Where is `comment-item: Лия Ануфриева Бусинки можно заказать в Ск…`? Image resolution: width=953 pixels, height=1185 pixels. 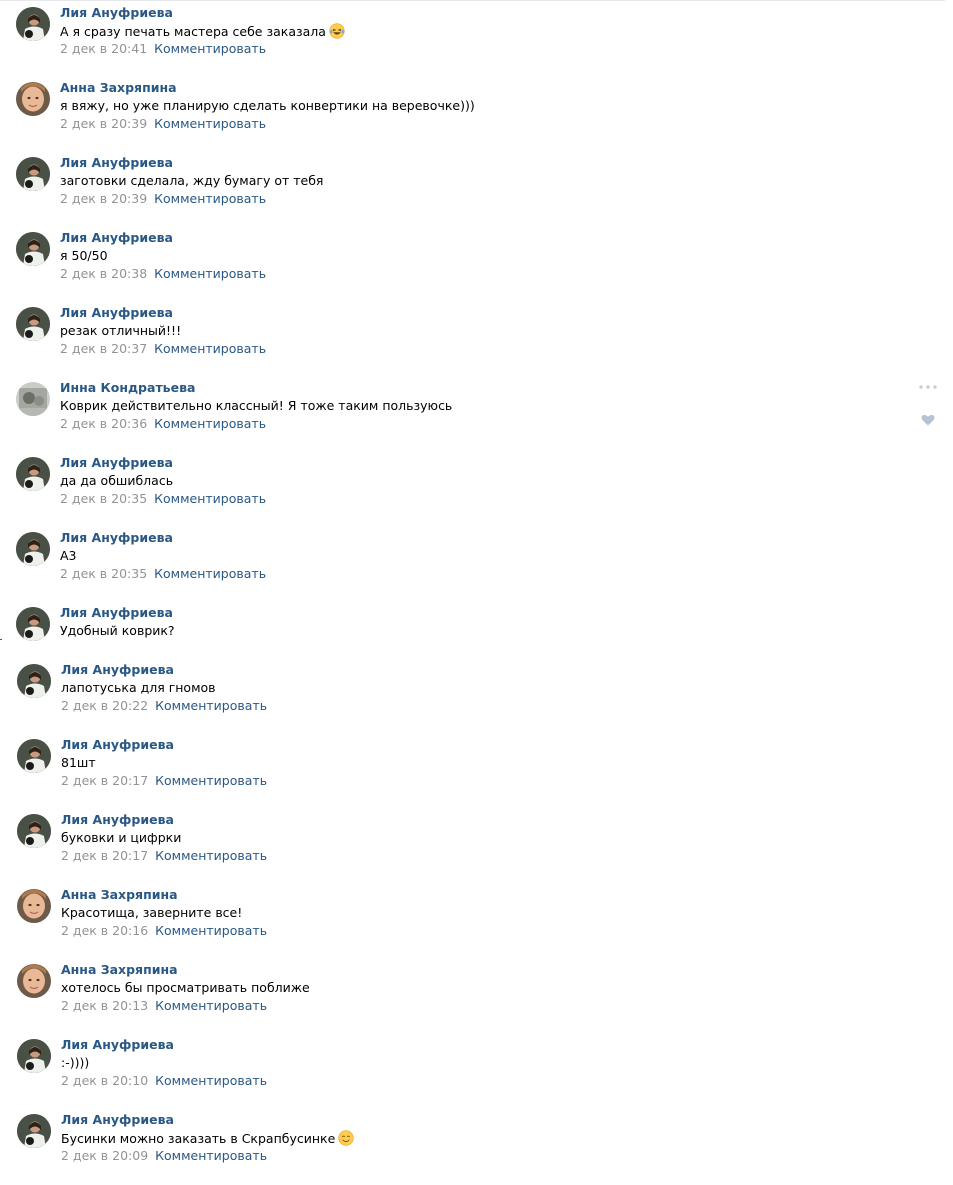 comment-item: Лия Ануфриева Бусинки можно заказать в Ск… is located at coordinates (473, 1143).